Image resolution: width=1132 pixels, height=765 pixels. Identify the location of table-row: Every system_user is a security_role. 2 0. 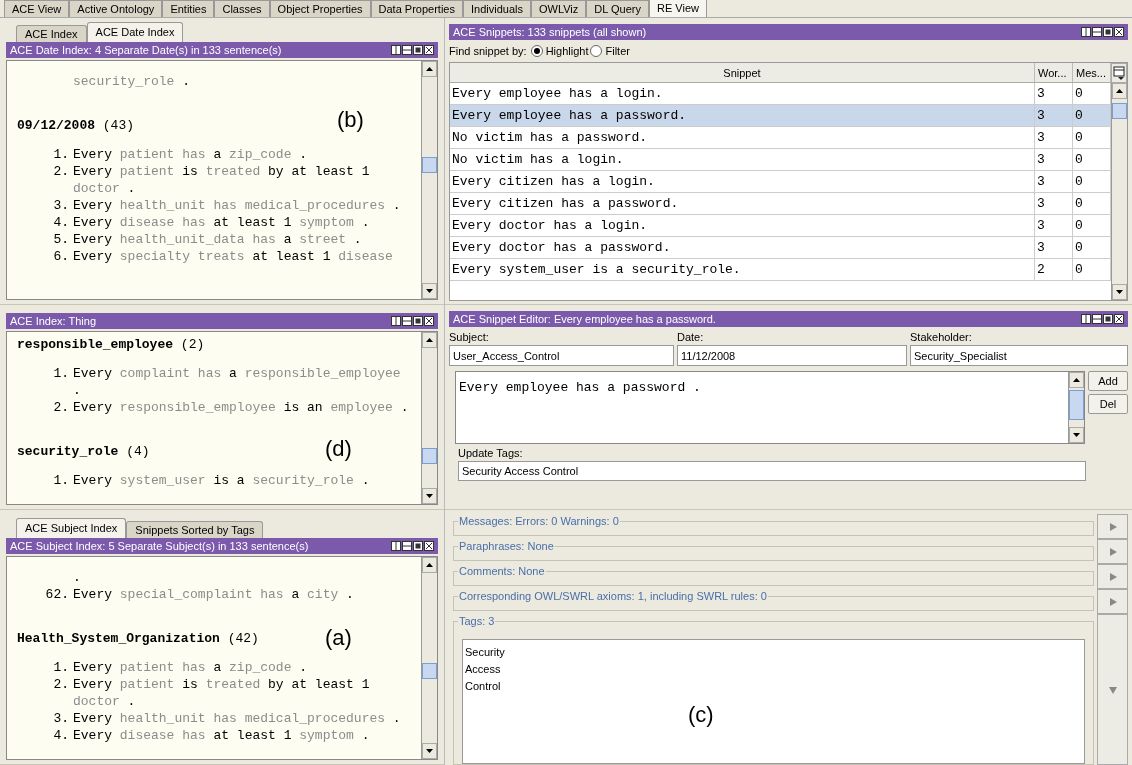
(780, 270).